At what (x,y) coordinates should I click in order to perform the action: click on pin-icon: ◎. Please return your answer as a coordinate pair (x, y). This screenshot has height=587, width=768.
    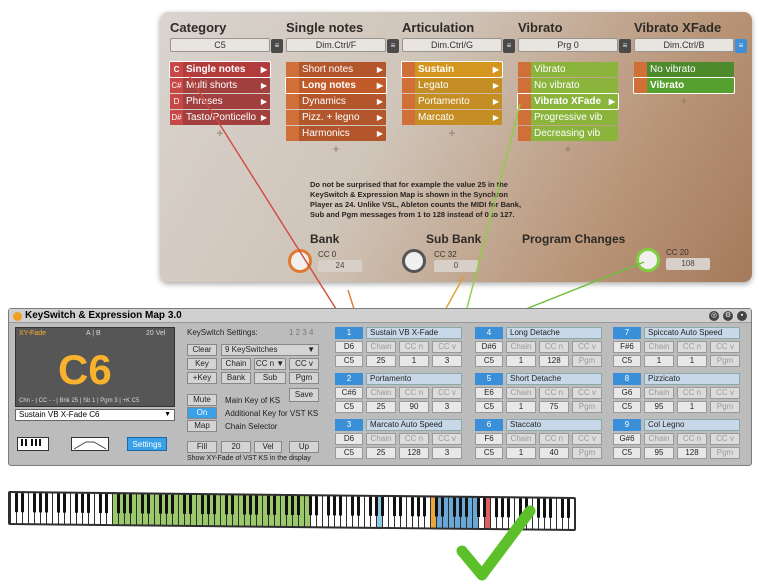
    Looking at the image, I should click on (714, 316).